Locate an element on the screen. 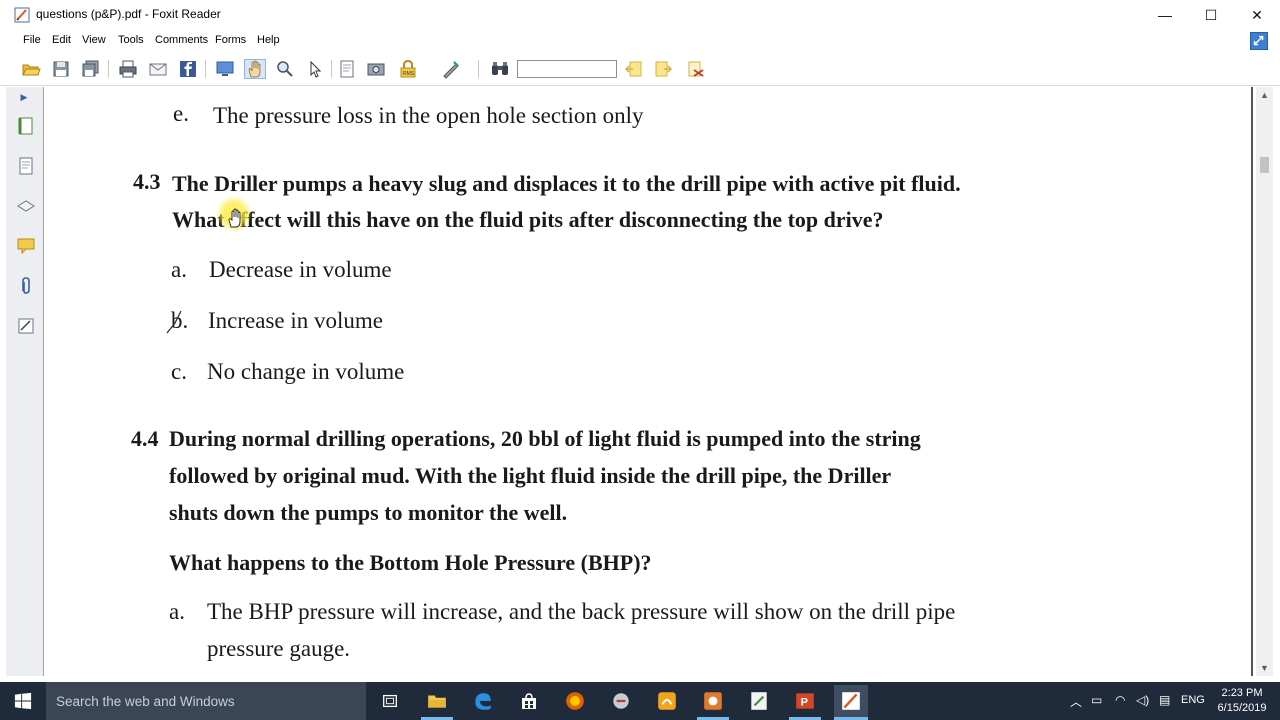 The height and width of the screenshot is (720, 1280). language-indicator: ENG is located at coordinates (1193, 700).